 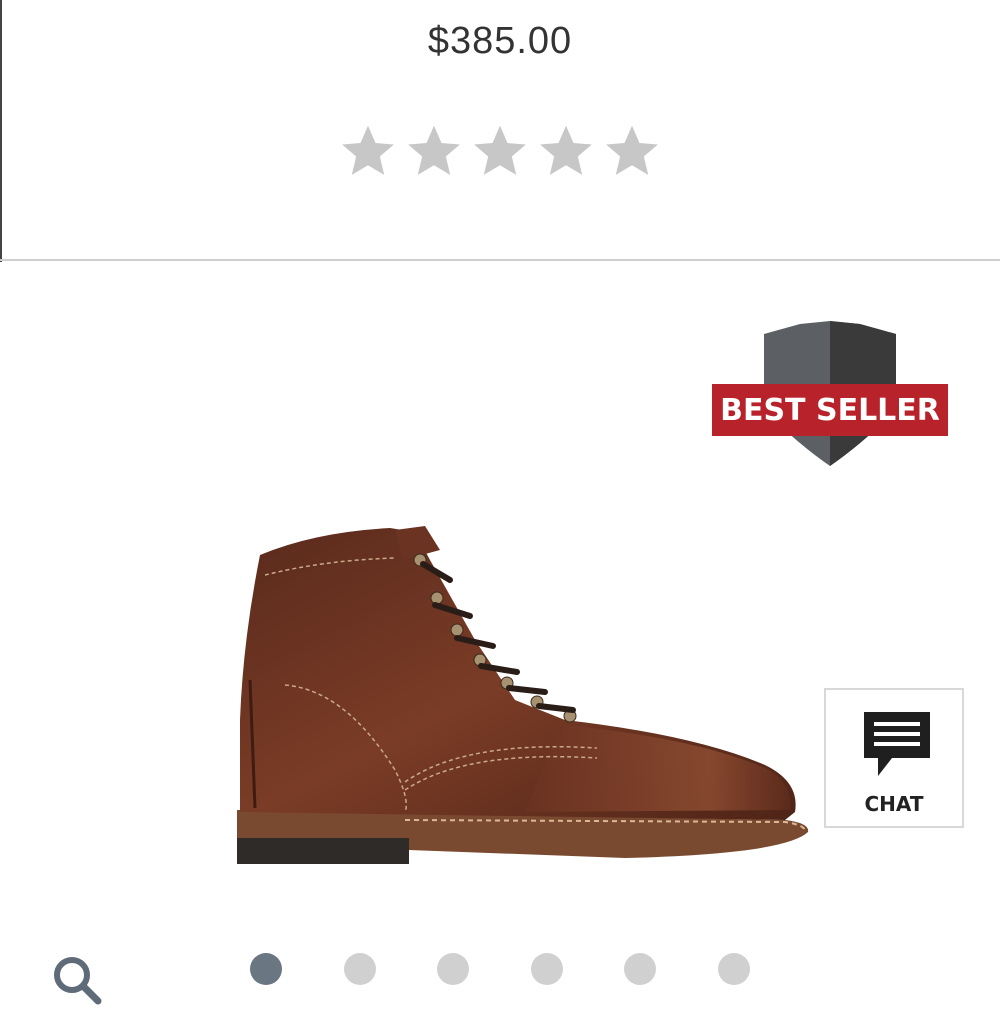 I want to click on rating-stars, so click(x=500, y=151).